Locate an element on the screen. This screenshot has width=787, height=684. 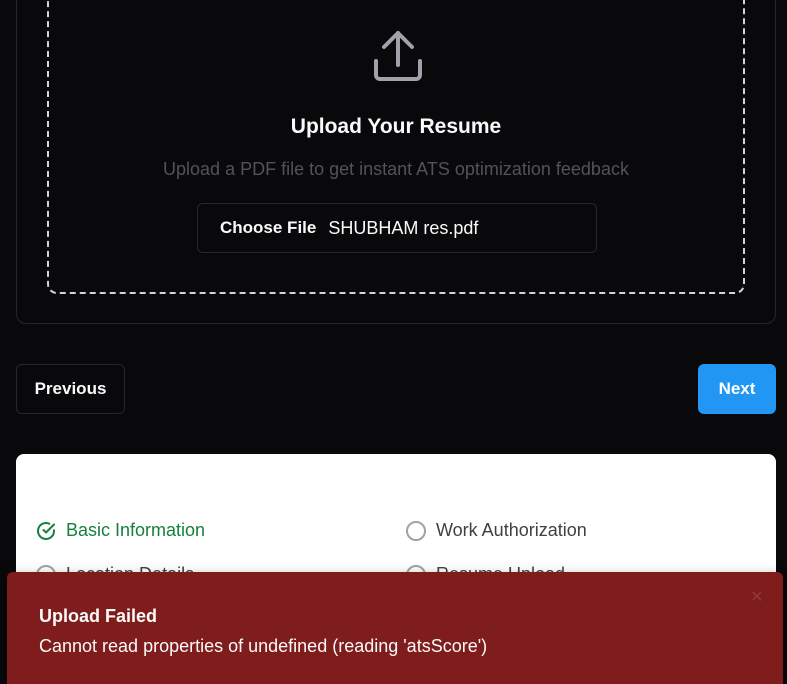
next-button: Next is located at coordinates (737, 389).